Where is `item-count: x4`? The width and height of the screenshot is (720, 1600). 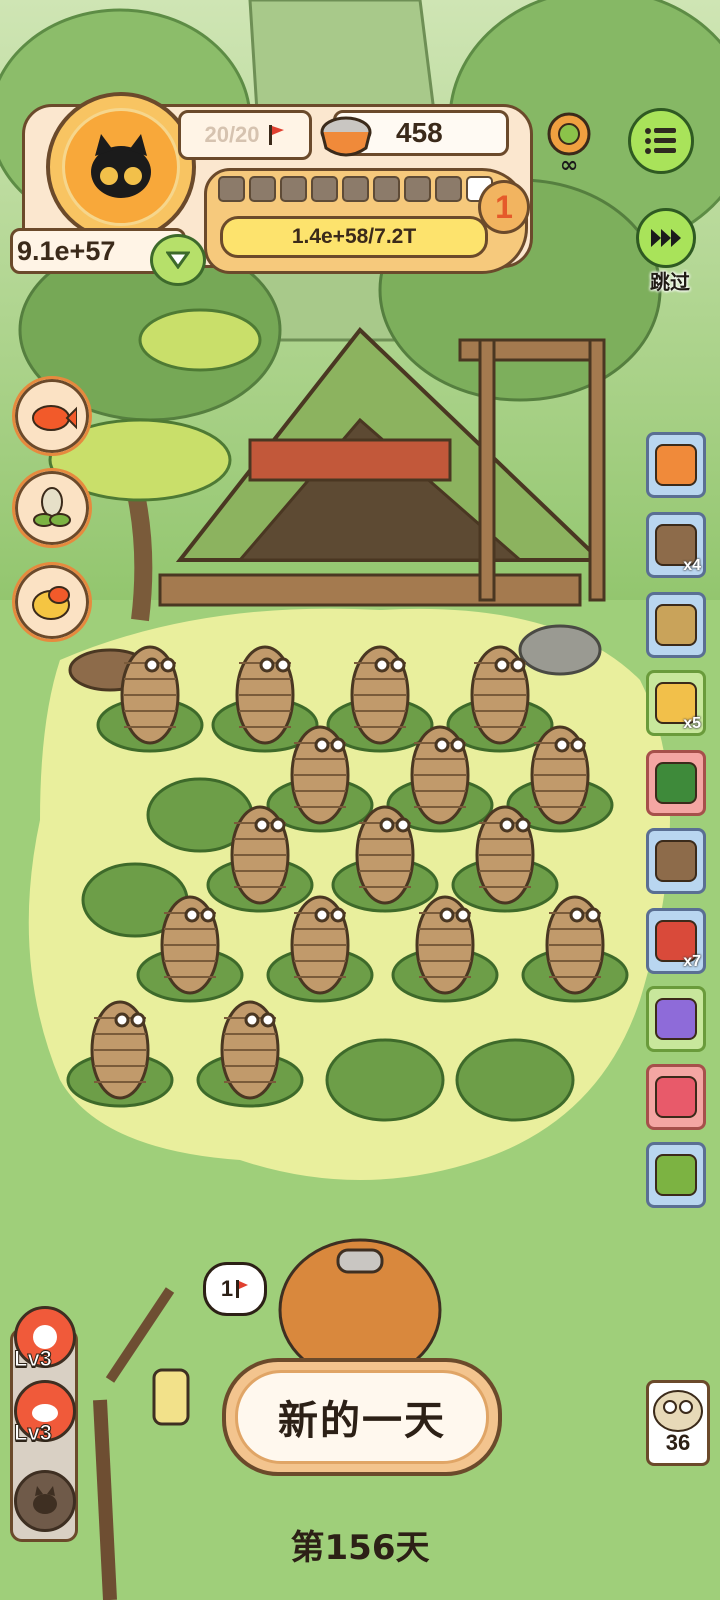 item-count: x4 is located at coordinates (692, 565).